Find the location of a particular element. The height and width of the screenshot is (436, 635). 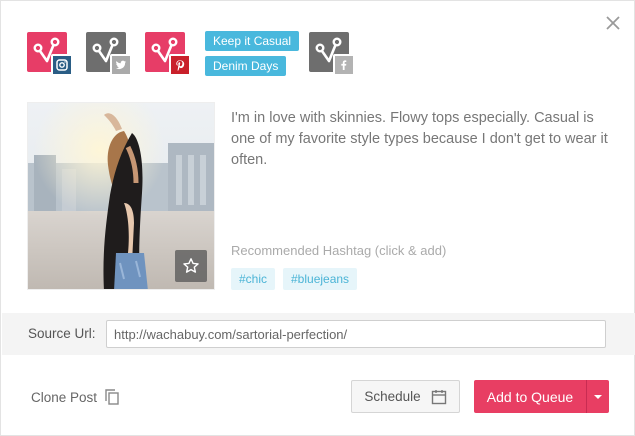

caret-down-icon is located at coordinates (598, 396).